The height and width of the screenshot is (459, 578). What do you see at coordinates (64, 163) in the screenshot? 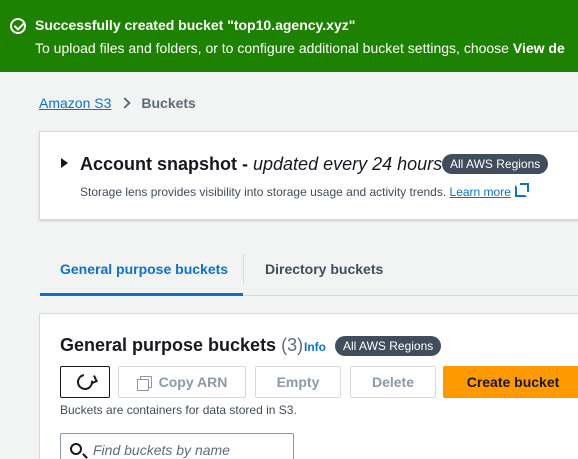
I see `expand-caret-icon` at bounding box center [64, 163].